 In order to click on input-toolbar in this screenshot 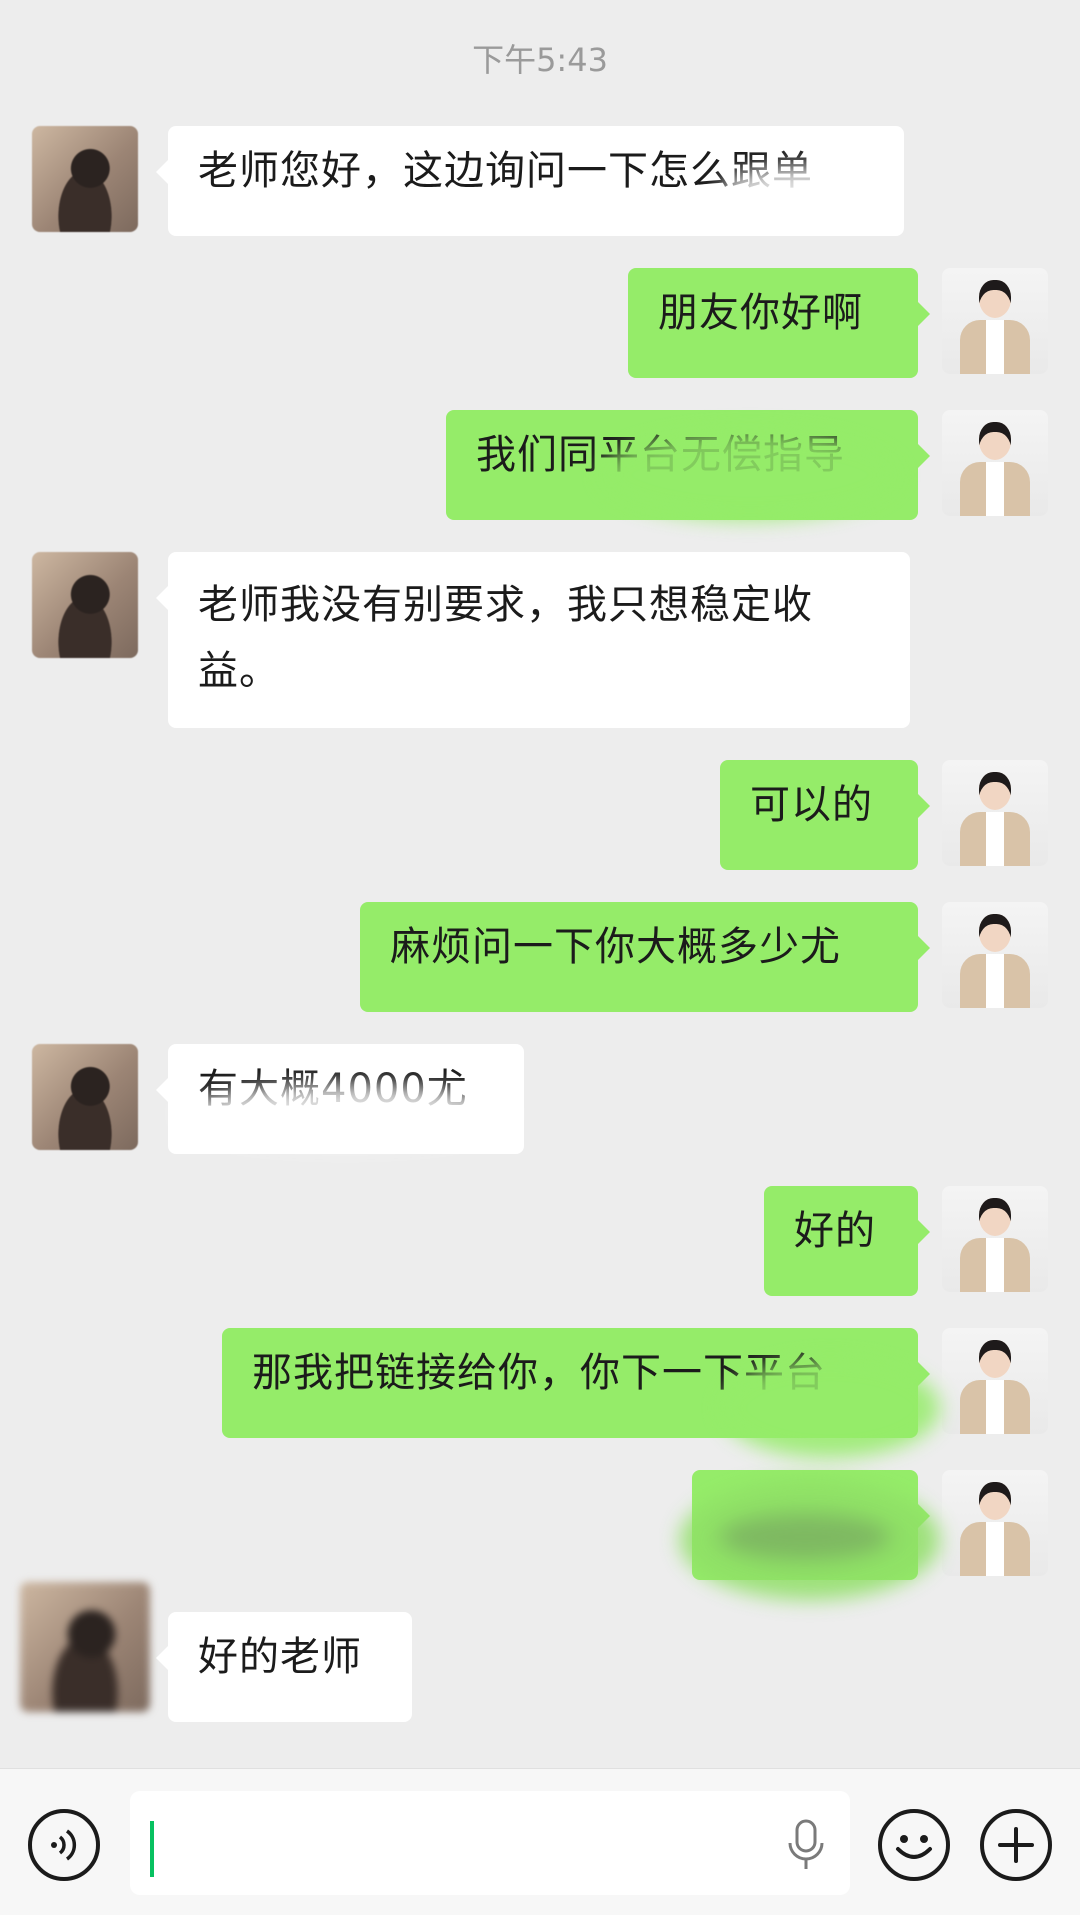, I will do `click(540, 1841)`.